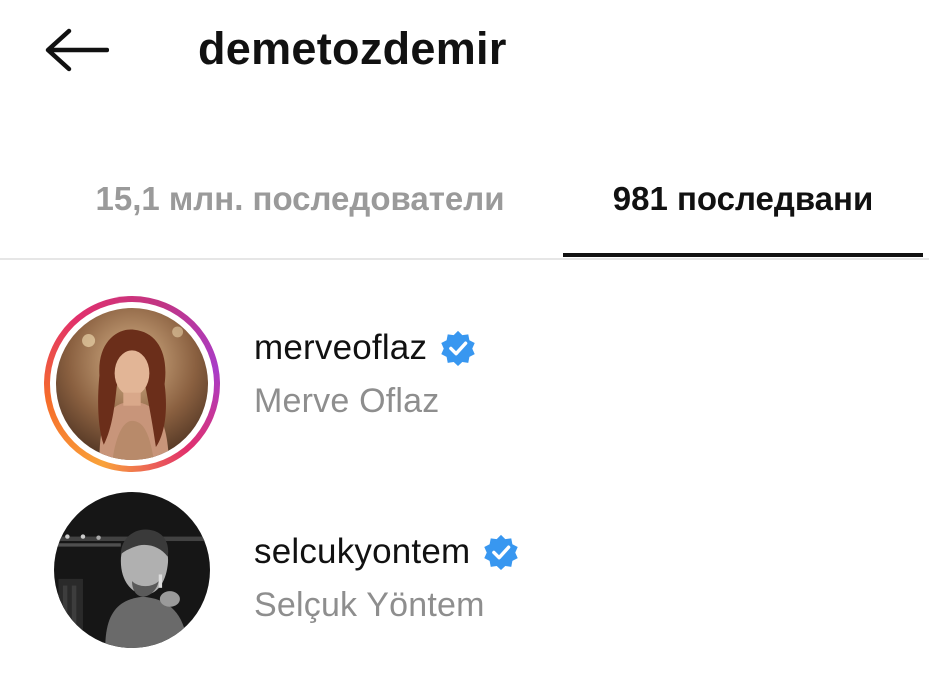 This screenshot has width=929, height=682. I want to click on tab-followers: 15,1 млн. последователи, so click(300, 199).